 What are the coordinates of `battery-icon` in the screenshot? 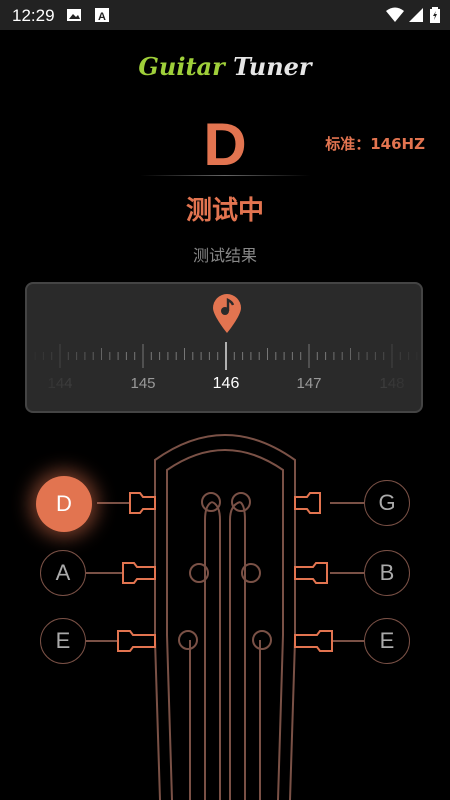 It's located at (435, 15).